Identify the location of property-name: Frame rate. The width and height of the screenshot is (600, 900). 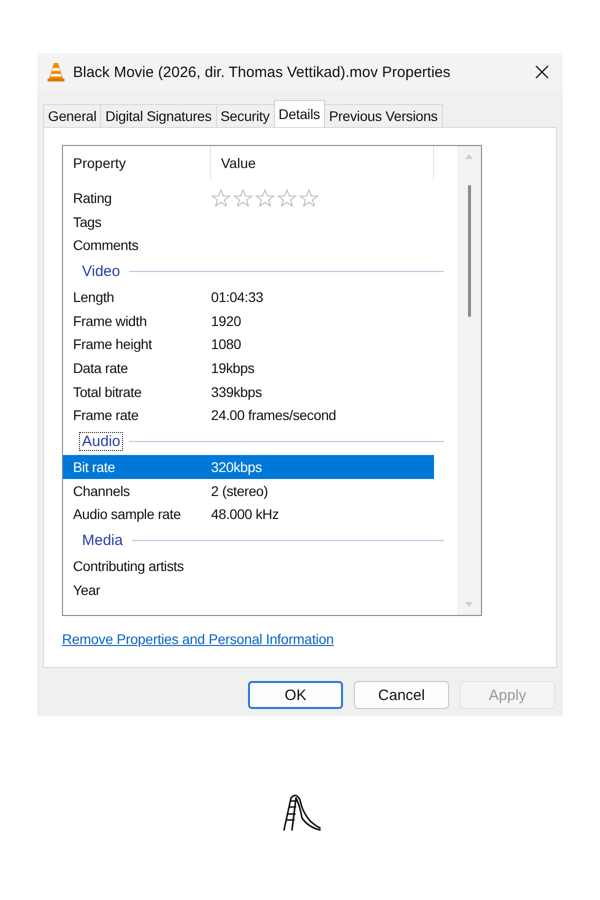
(106, 415).